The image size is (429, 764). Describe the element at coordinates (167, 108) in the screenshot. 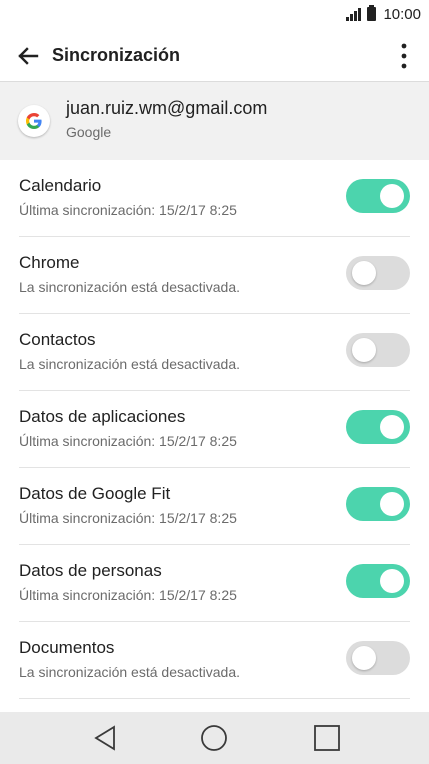

I see `account-email: juan.ruiz.wm@gmail.com` at that location.